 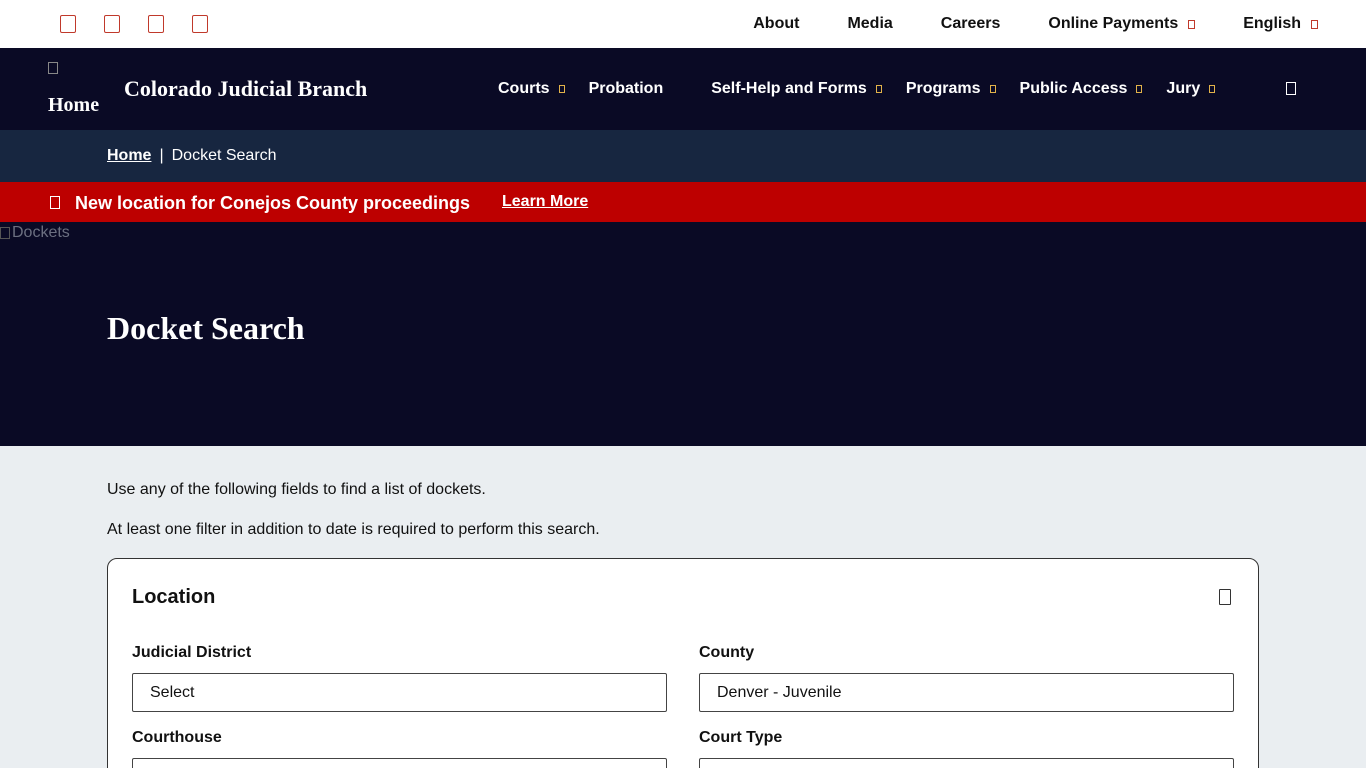 I want to click on util-link-label: Careers, so click(x=970, y=23).